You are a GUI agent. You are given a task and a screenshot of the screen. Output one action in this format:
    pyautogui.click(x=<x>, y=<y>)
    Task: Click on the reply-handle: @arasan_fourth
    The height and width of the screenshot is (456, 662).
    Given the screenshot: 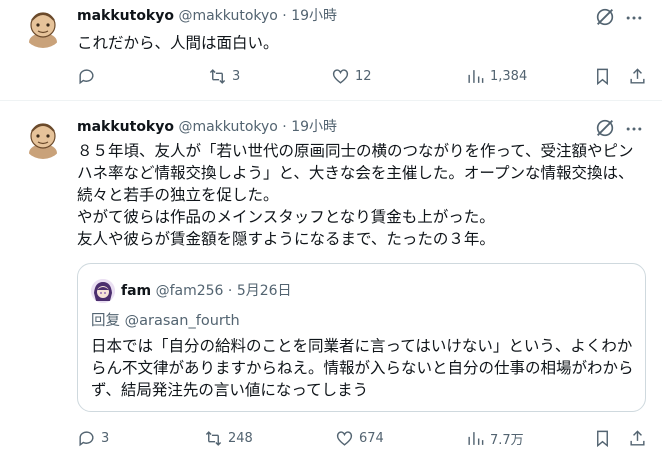 What is the action you would take?
    pyautogui.click(x=182, y=321)
    